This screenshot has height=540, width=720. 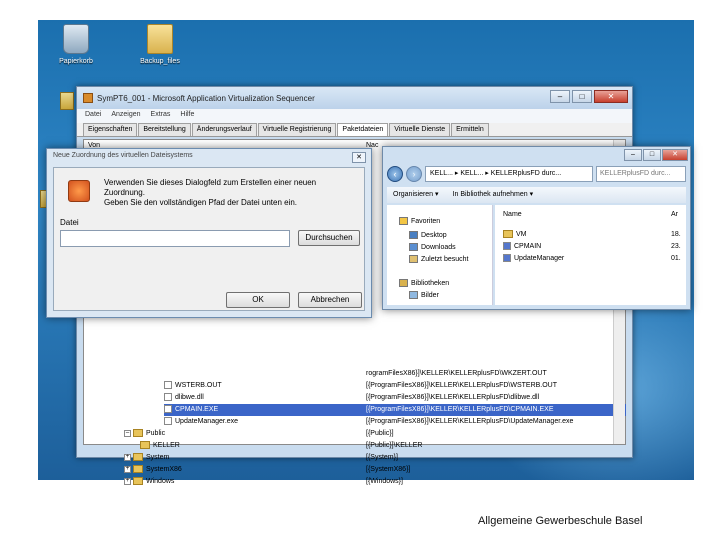 I want to click on footer-caption: Allgemeine Gewerbeschule Basel, so click(x=560, y=521).